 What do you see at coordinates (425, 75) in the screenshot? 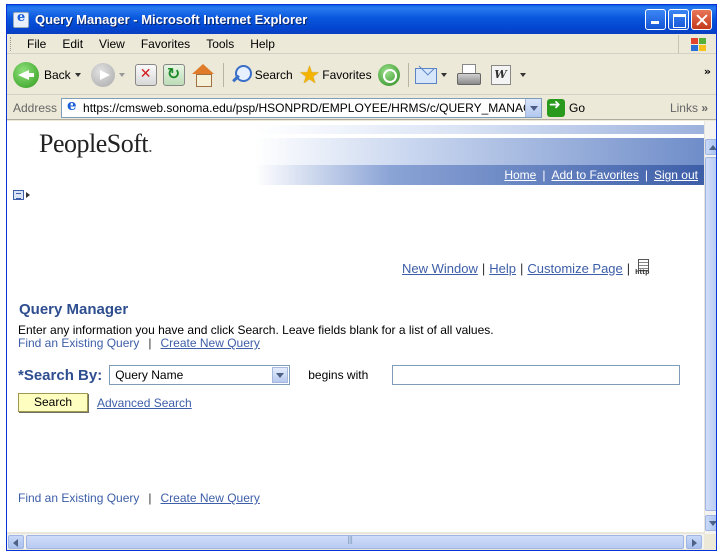
I see `mail-icon` at bounding box center [425, 75].